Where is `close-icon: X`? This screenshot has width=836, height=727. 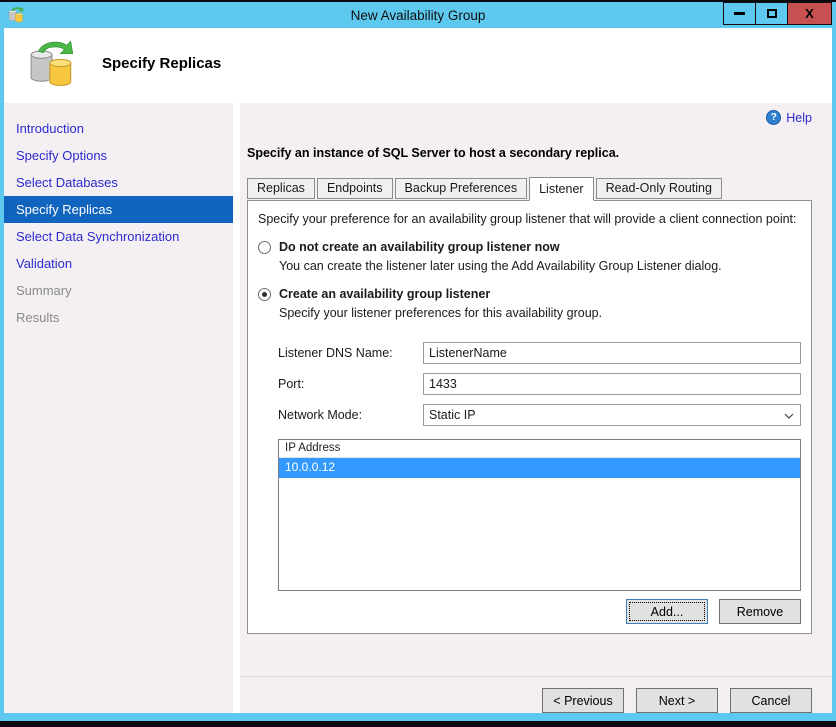
close-icon: X is located at coordinates (809, 13).